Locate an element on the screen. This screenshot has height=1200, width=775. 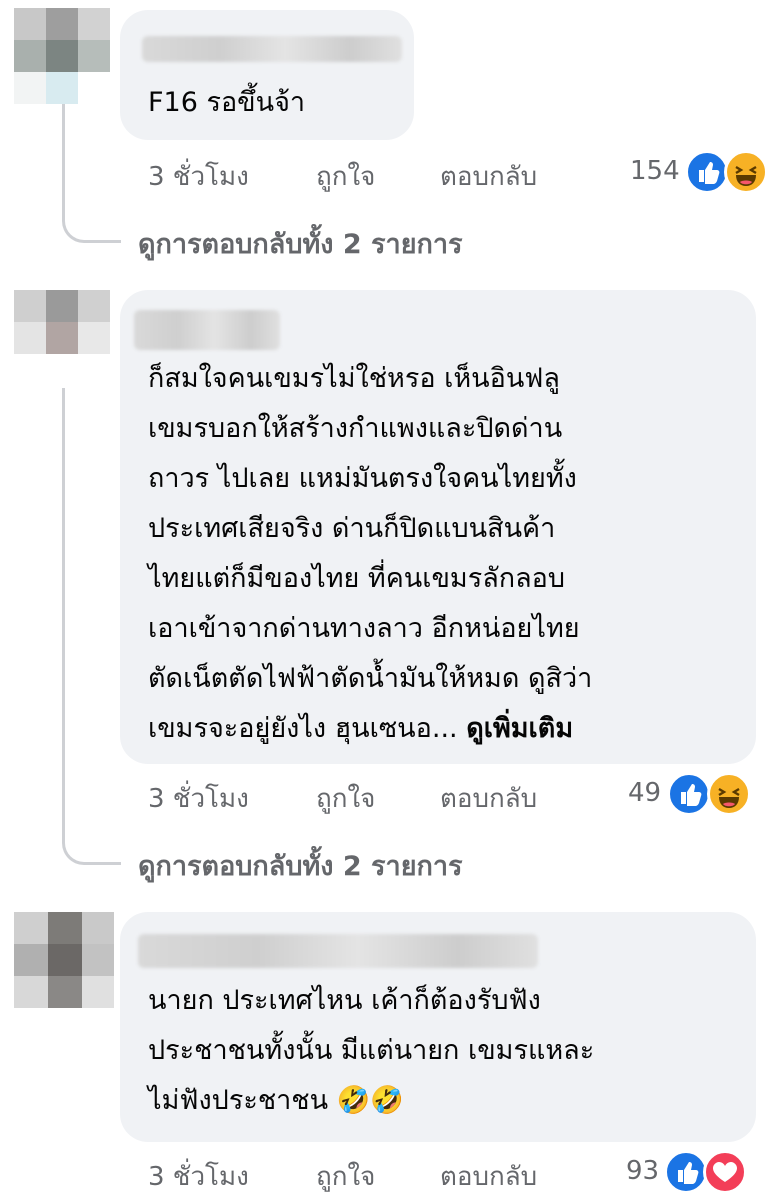
comment-line: เขมรบอกให้สร้างกำแพงและปิดด่าน is located at coordinates (355, 428).